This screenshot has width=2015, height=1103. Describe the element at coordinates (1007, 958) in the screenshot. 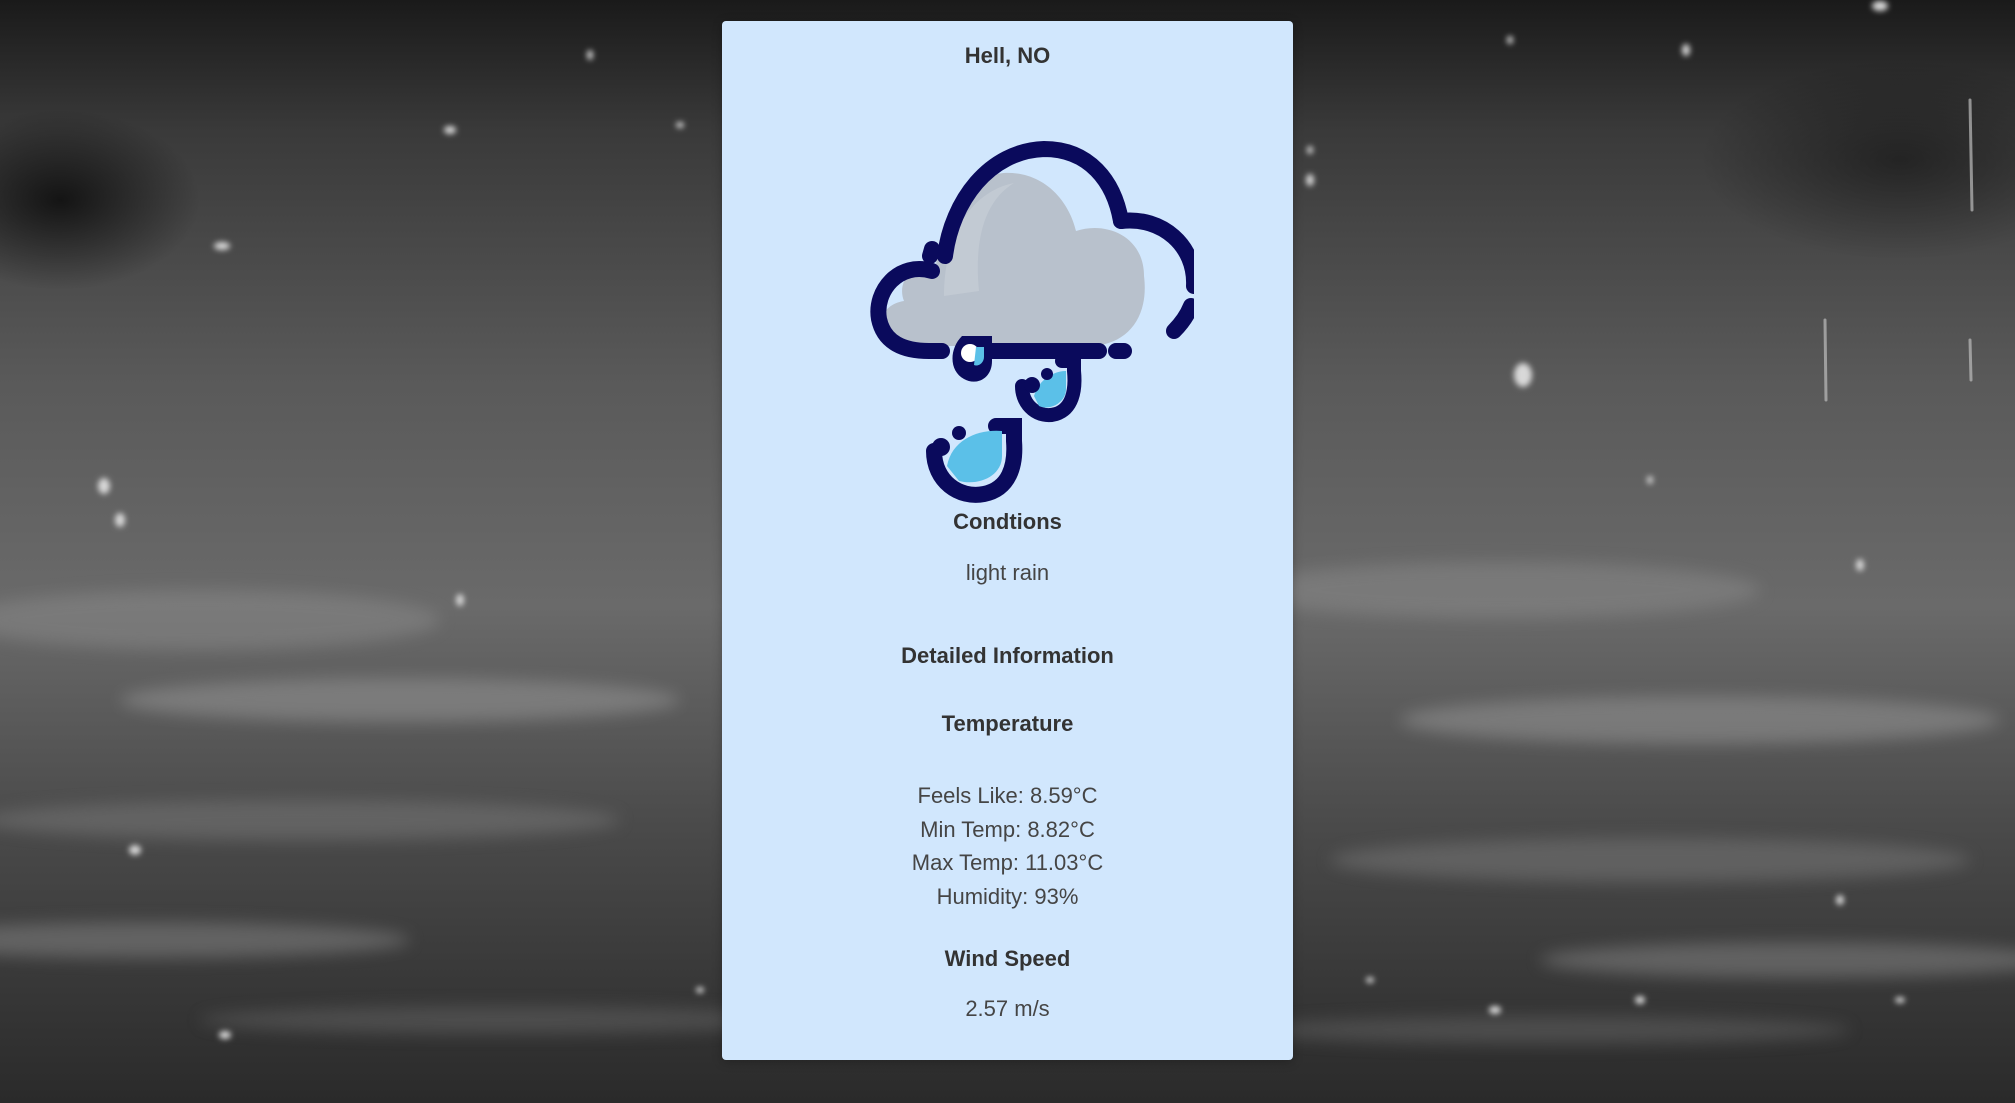

I see `wind-speed-heading: Wind Speed` at that location.